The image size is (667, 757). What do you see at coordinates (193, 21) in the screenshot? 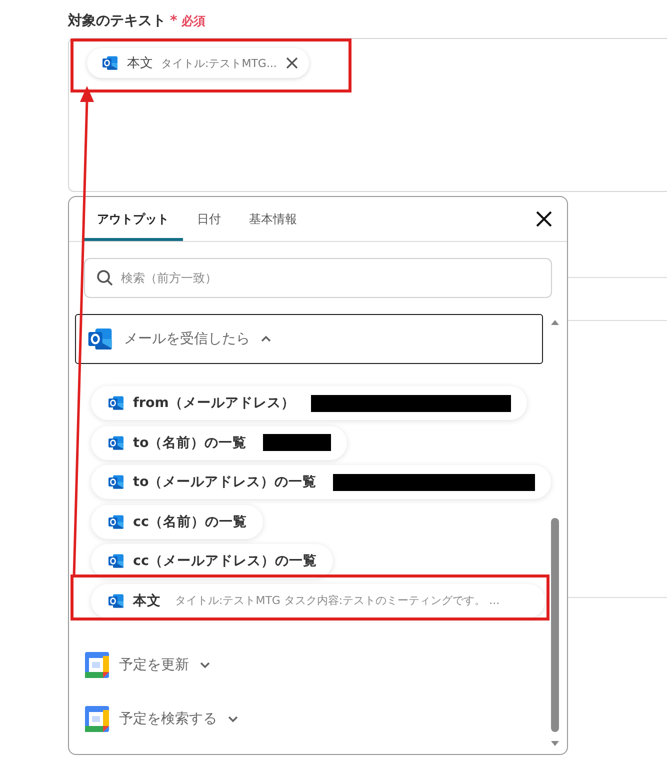
I see `required-text: 必須` at bounding box center [193, 21].